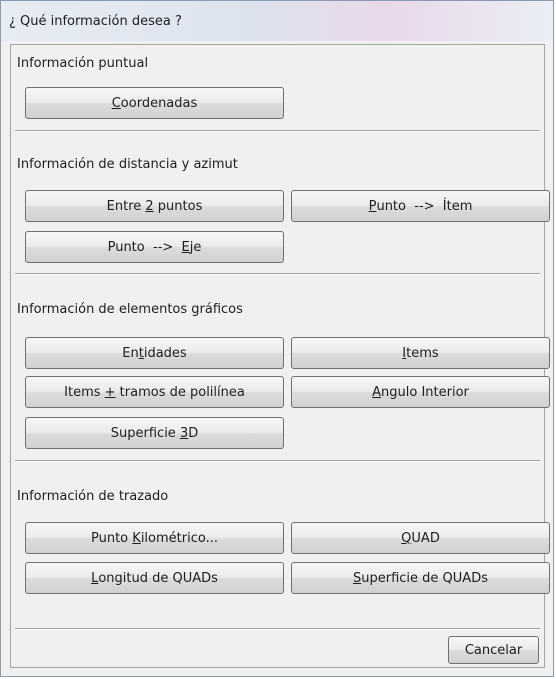 Image resolution: width=556 pixels, height=679 pixels. I want to click on punto-item-button: Punto --> Ítem, so click(420, 206).